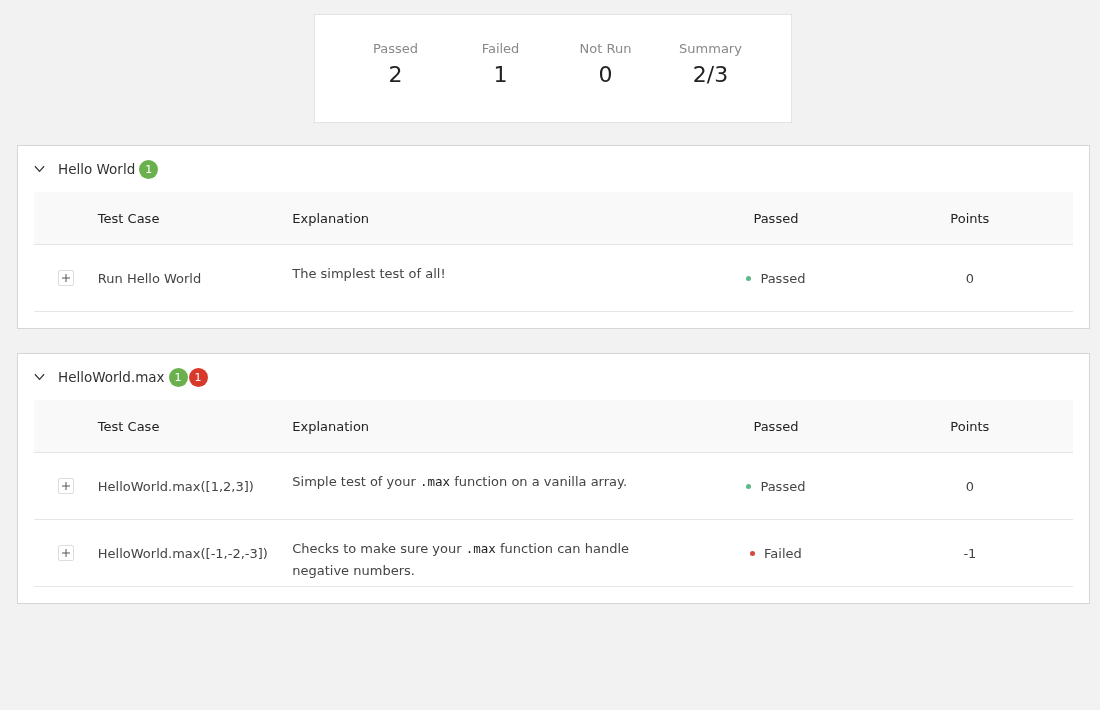 The width and height of the screenshot is (1100, 710). What do you see at coordinates (460, 482) in the screenshot?
I see `explanation-text: Simple test of your .max function on a vanilla array.` at bounding box center [460, 482].